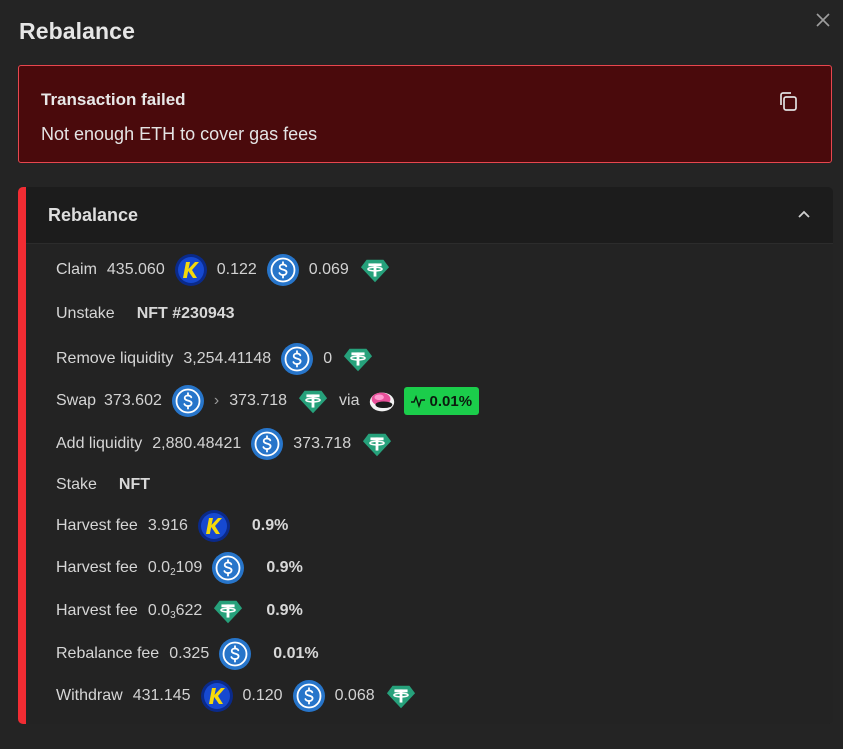 This screenshot has height=749, width=843. What do you see at coordinates (113, 99) in the screenshot?
I see `error-title: Transaction failed` at bounding box center [113, 99].